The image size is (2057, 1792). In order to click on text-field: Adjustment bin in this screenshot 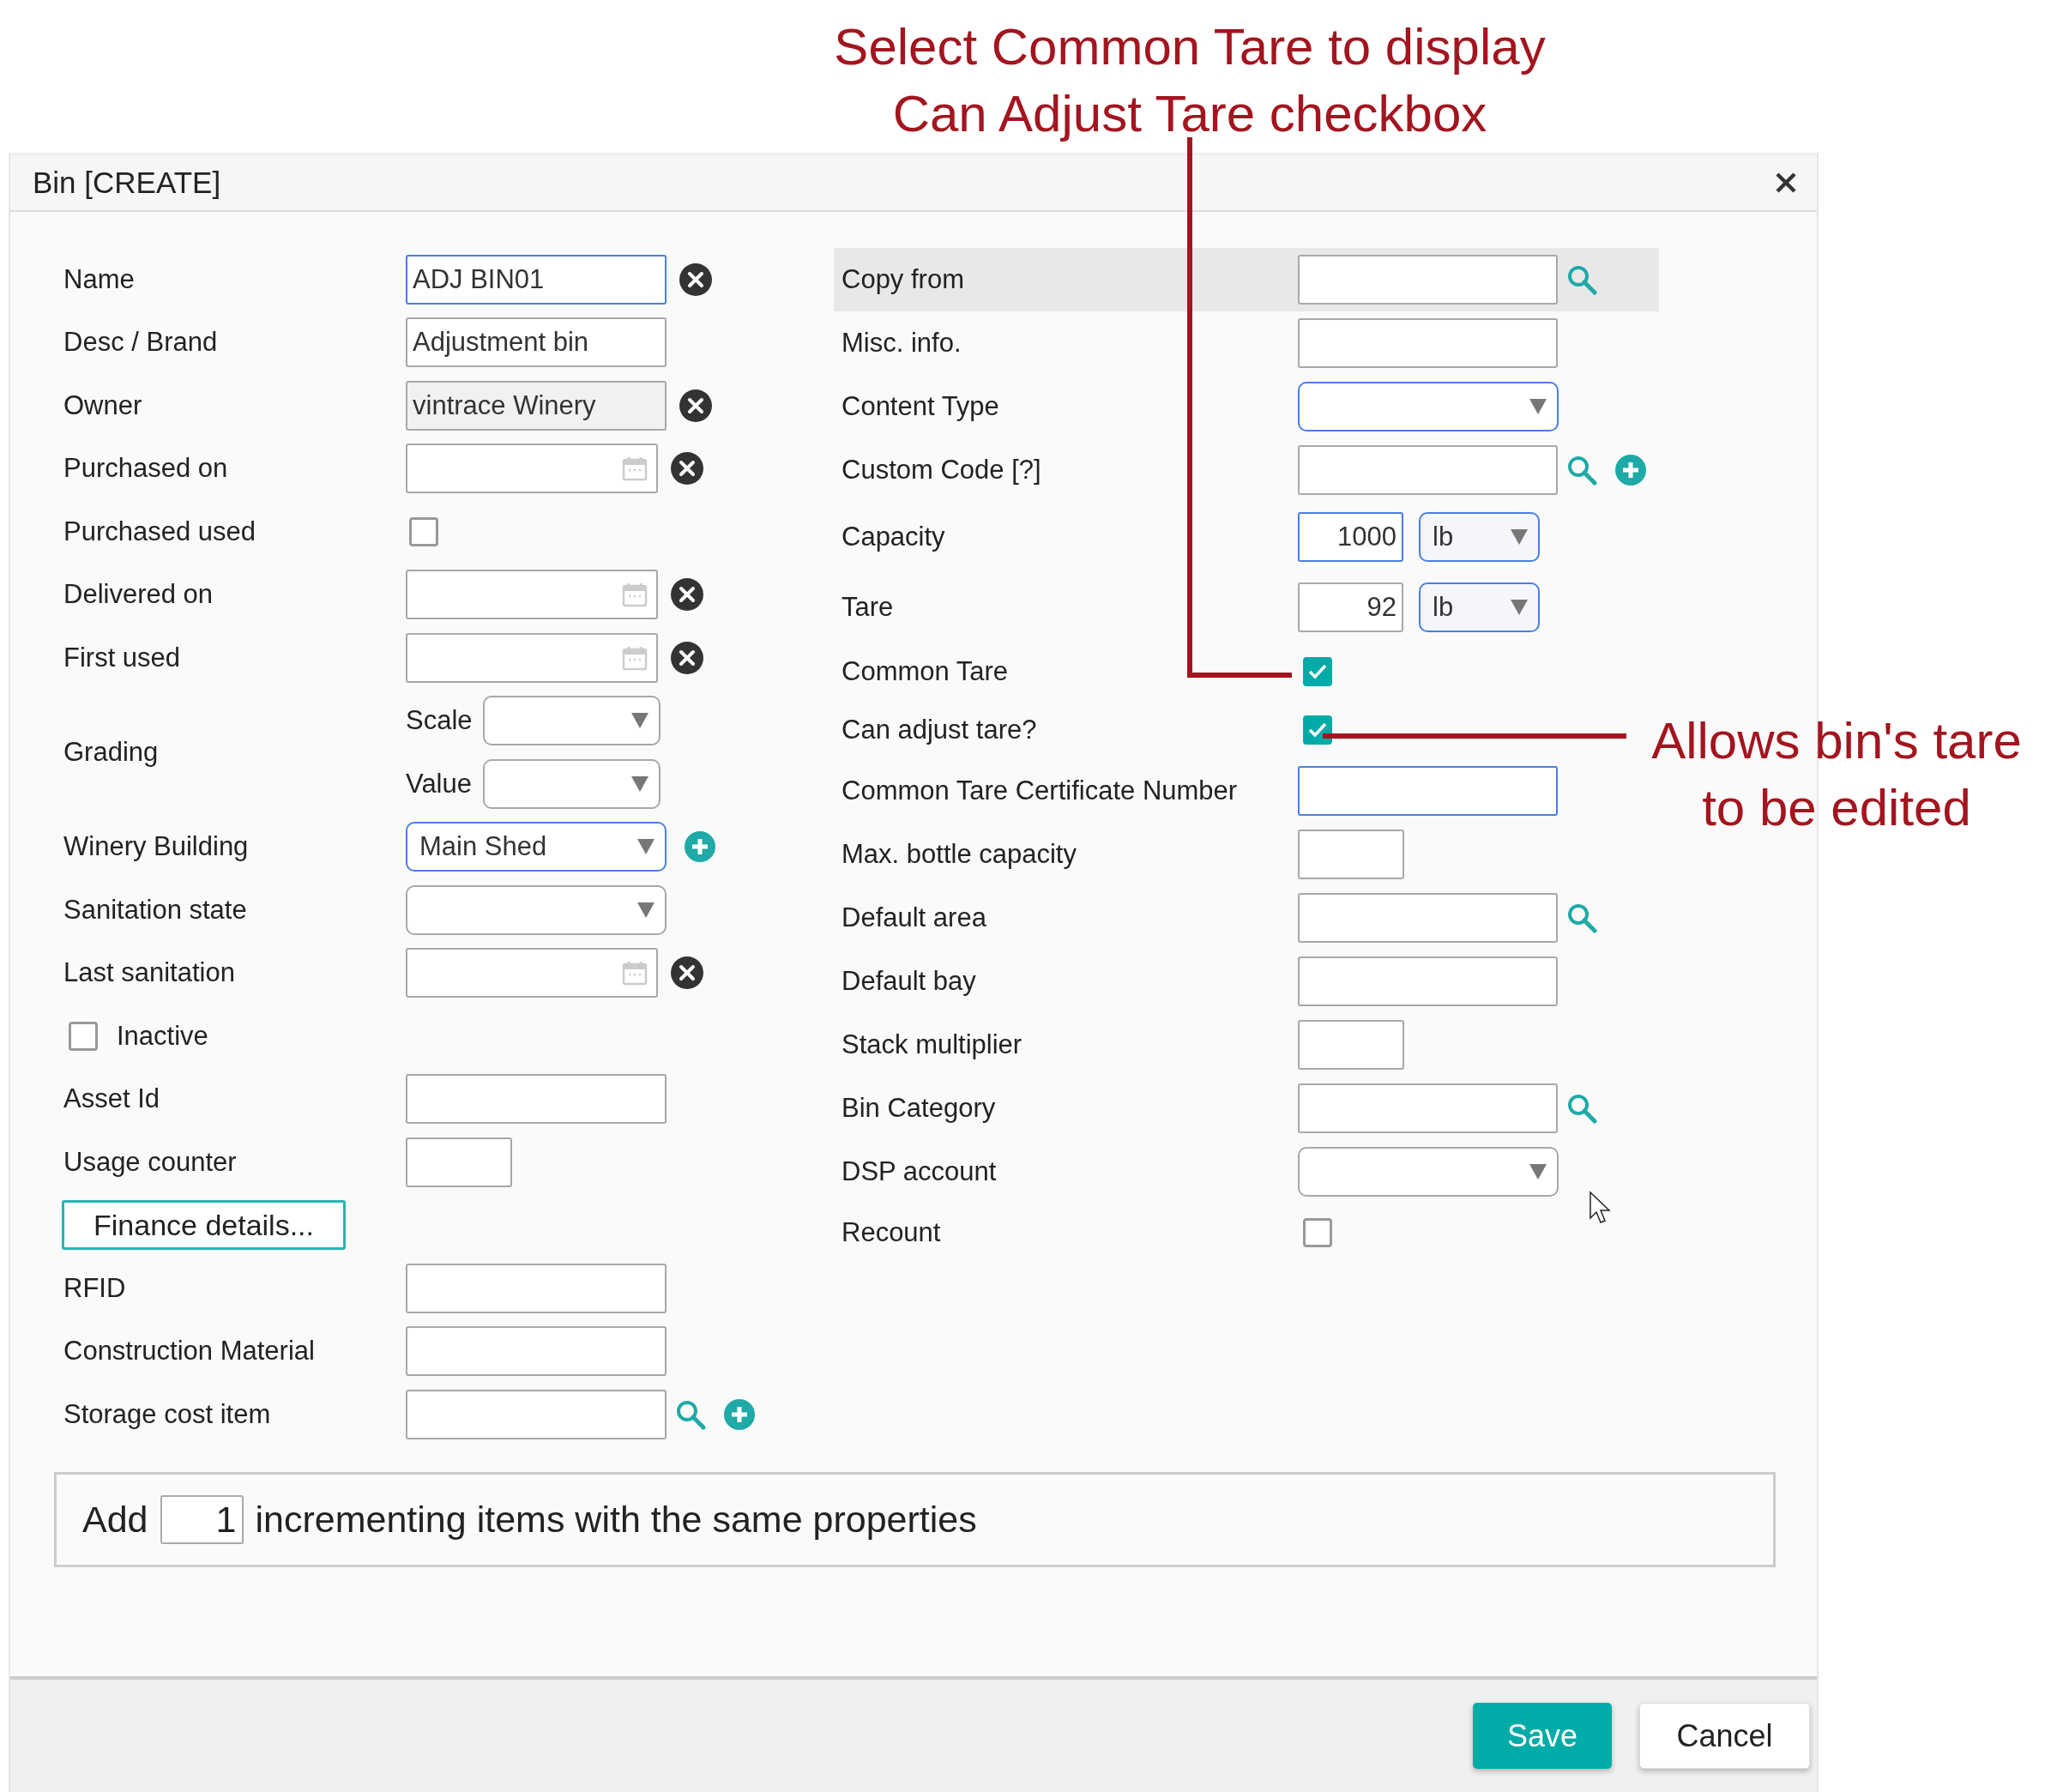, I will do `click(536, 343)`.